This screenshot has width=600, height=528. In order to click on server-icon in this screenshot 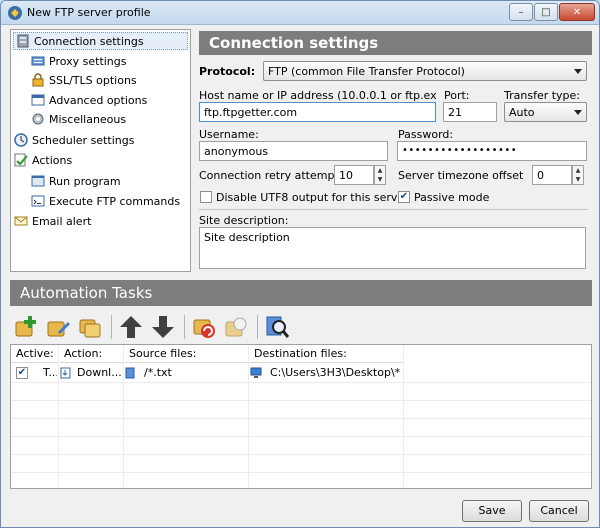, I will do `click(23, 41)`.